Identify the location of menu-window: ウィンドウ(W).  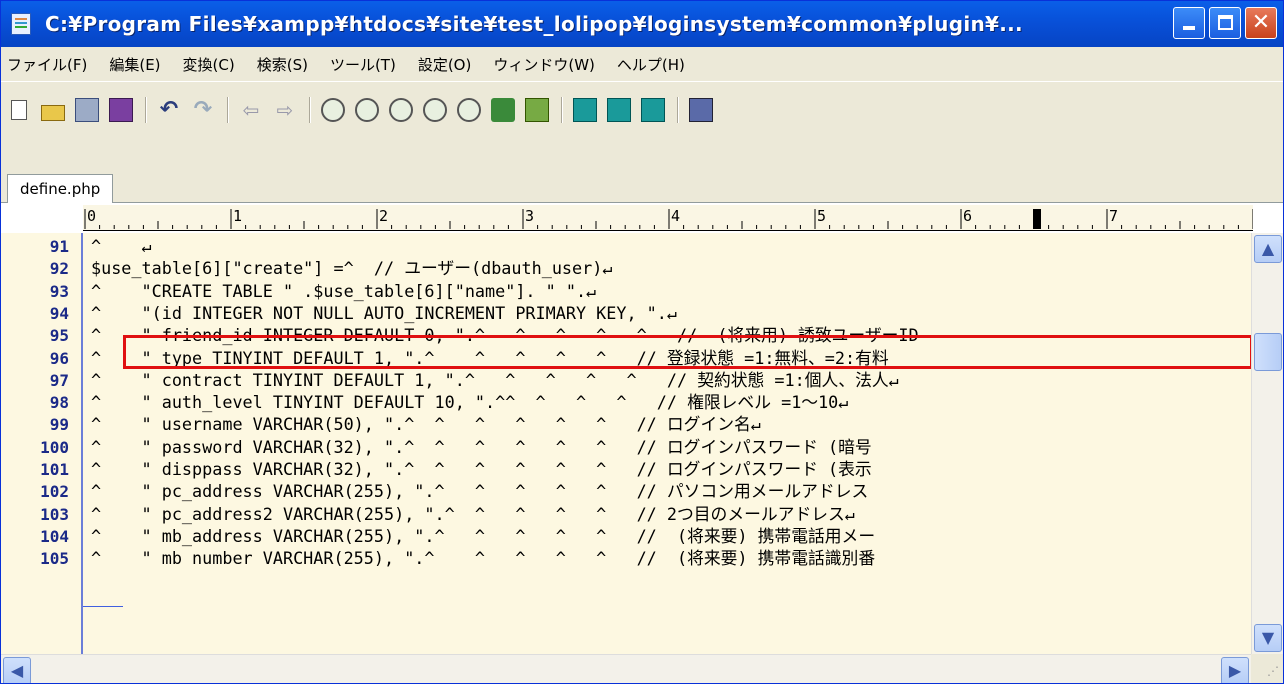
(544, 64).